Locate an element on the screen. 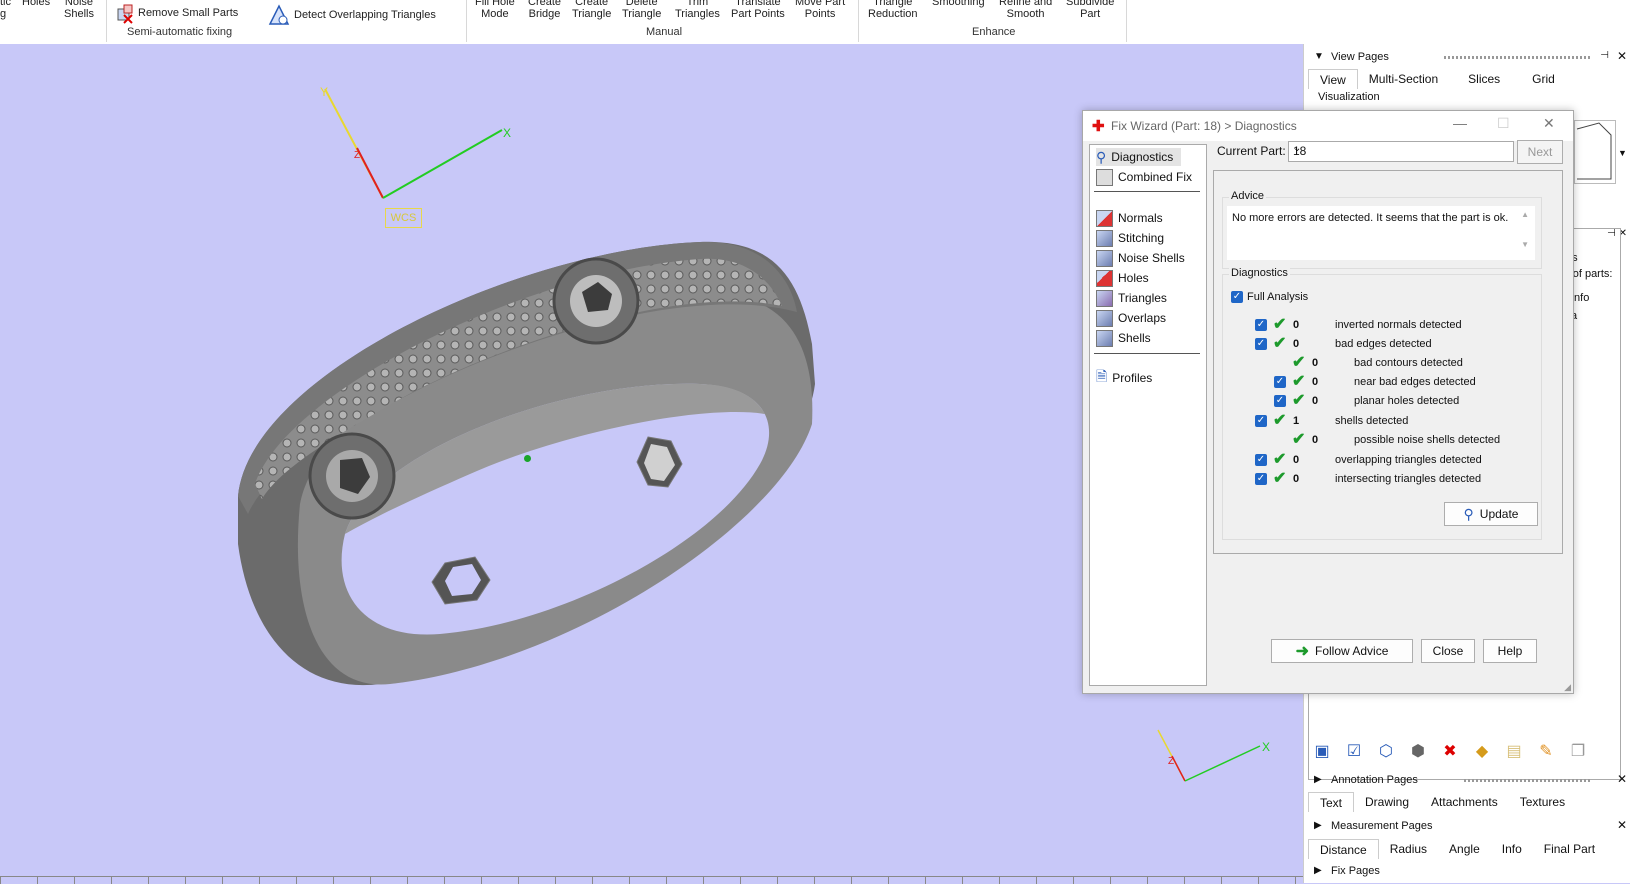 Image resolution: width=1630 pixels, height=884 pixels. axis-z-label: Z is located at coordinates (357, 155).